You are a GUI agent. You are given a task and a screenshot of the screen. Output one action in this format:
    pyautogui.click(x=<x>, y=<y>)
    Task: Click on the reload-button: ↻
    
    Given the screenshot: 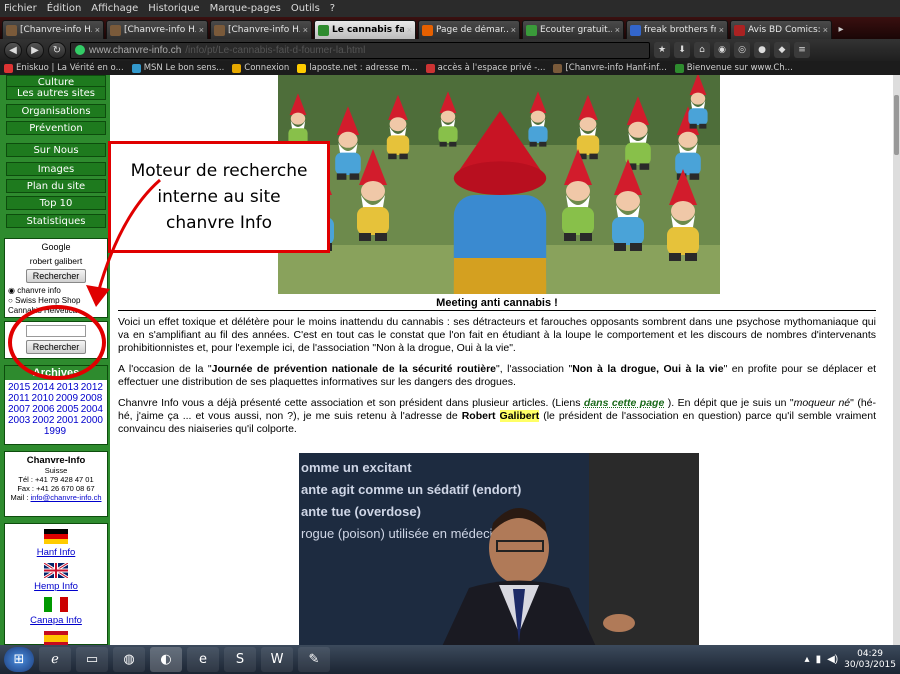 What is the action you would take?
    pyautogui.click(x=57, y=50)
    